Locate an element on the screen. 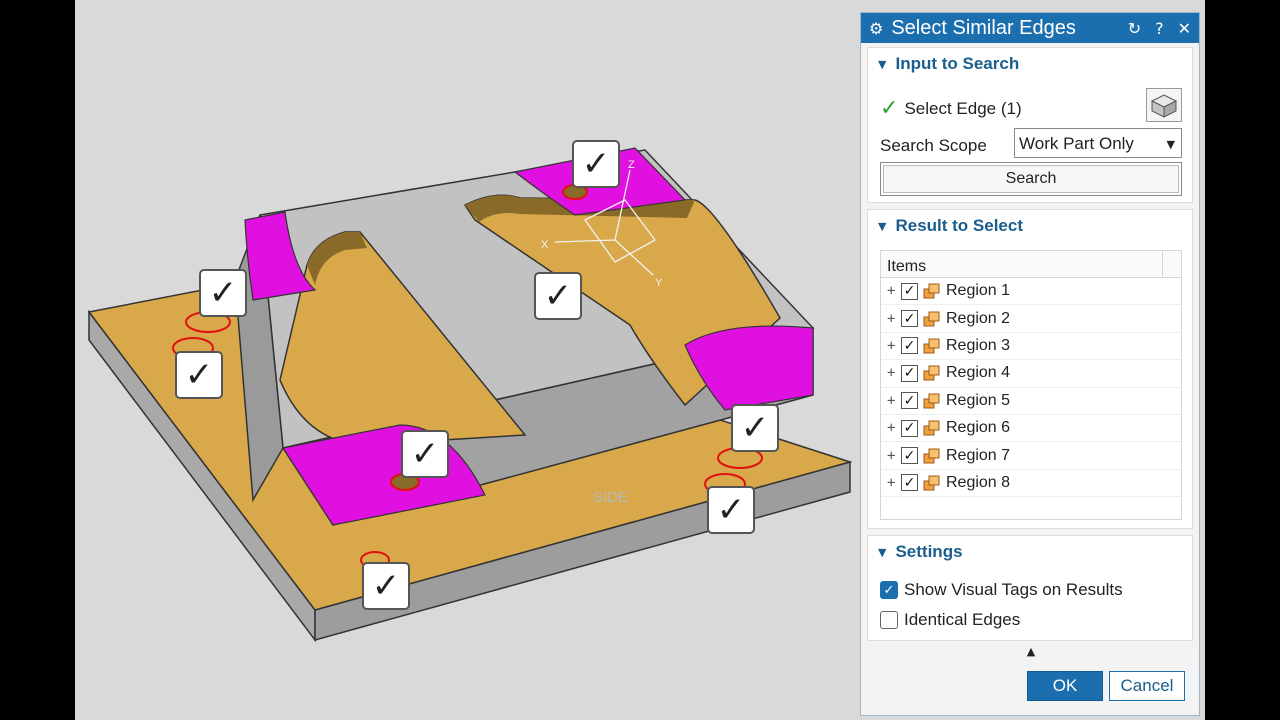  region-label: Region 5 is located at coordinates (978, 400).